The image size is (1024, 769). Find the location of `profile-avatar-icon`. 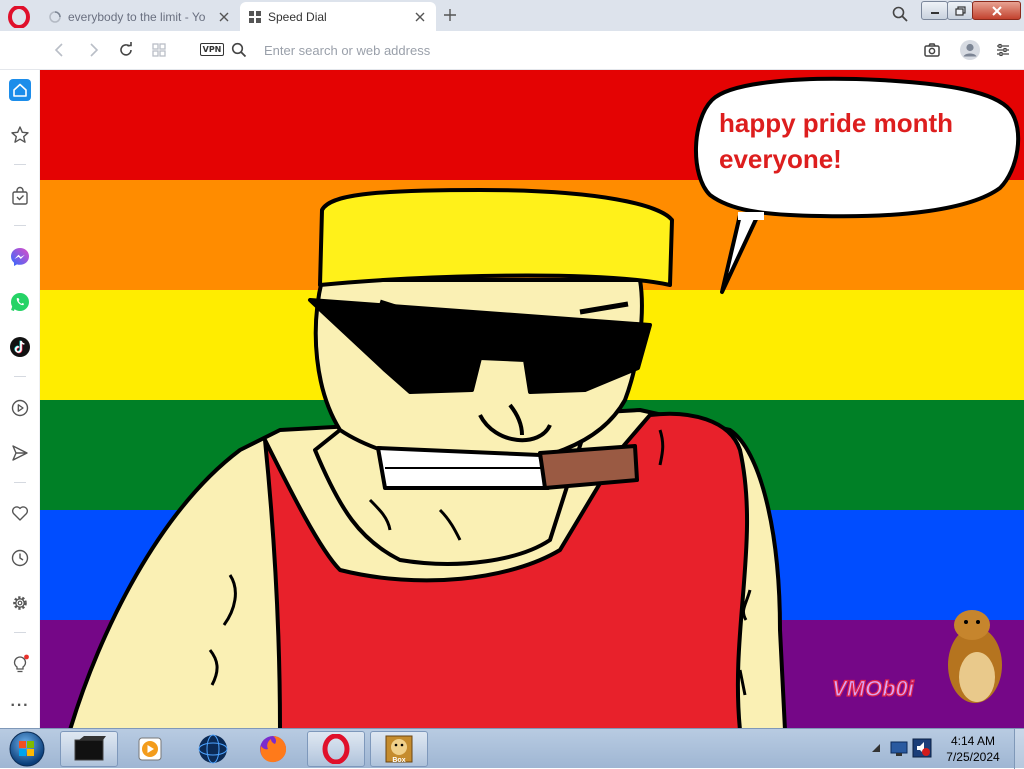

profile-avatar-icon is located at coordinates (970, 50).